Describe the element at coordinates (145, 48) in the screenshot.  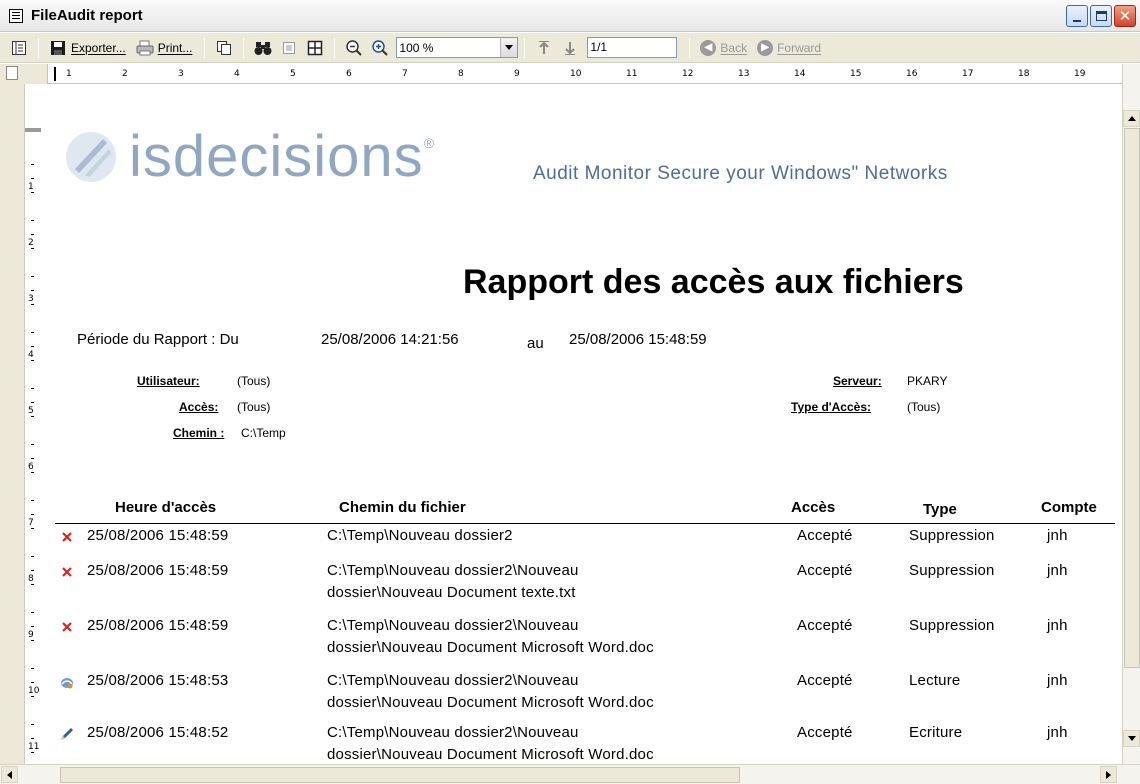
I see `print-icon-button` at that location.